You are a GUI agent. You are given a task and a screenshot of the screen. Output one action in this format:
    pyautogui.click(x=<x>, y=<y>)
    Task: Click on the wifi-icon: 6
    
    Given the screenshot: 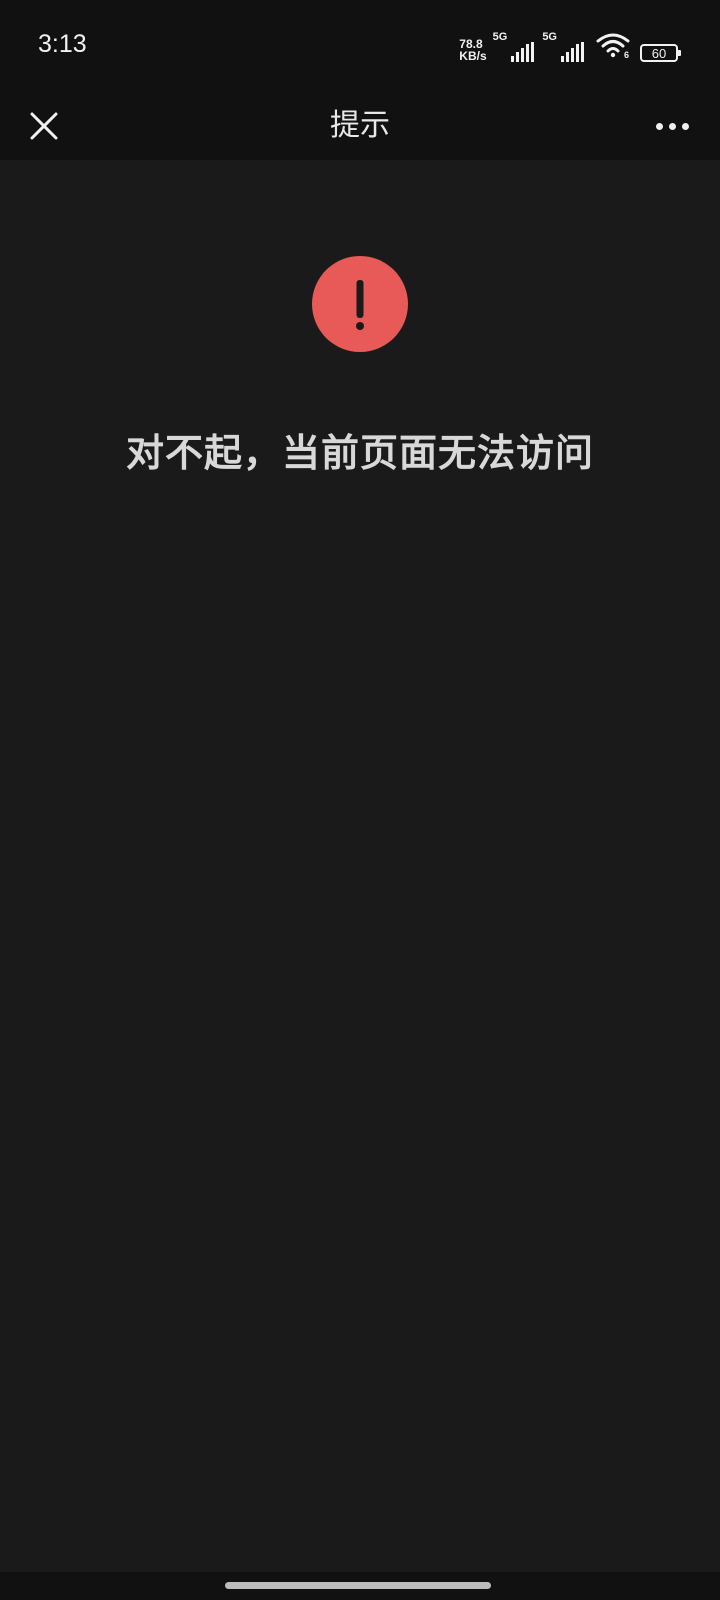 What is the action you would take?
    pyautogui.click(x=613, y=47)
    